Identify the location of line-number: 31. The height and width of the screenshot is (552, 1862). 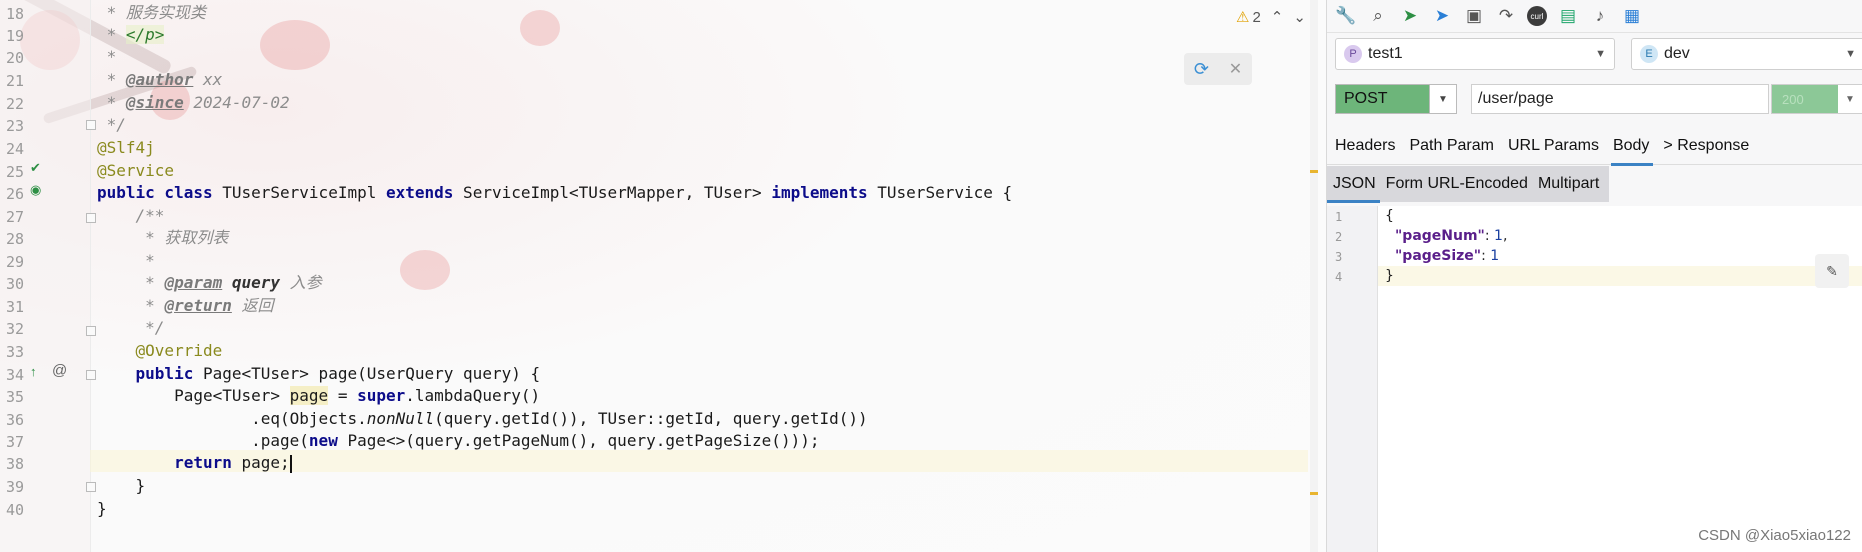
(14, 307).